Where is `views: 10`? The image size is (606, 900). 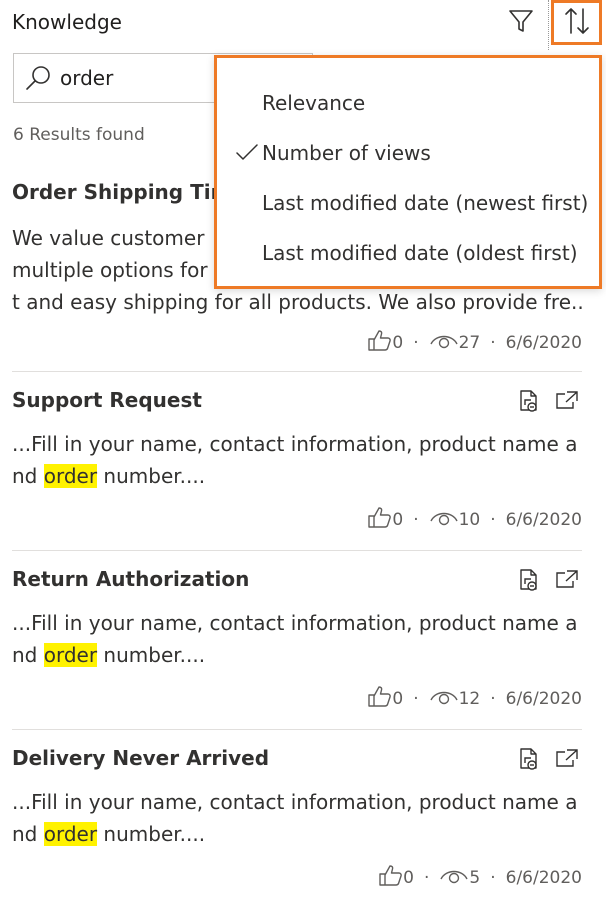 views: 10 is located at coordinates (455, 519).